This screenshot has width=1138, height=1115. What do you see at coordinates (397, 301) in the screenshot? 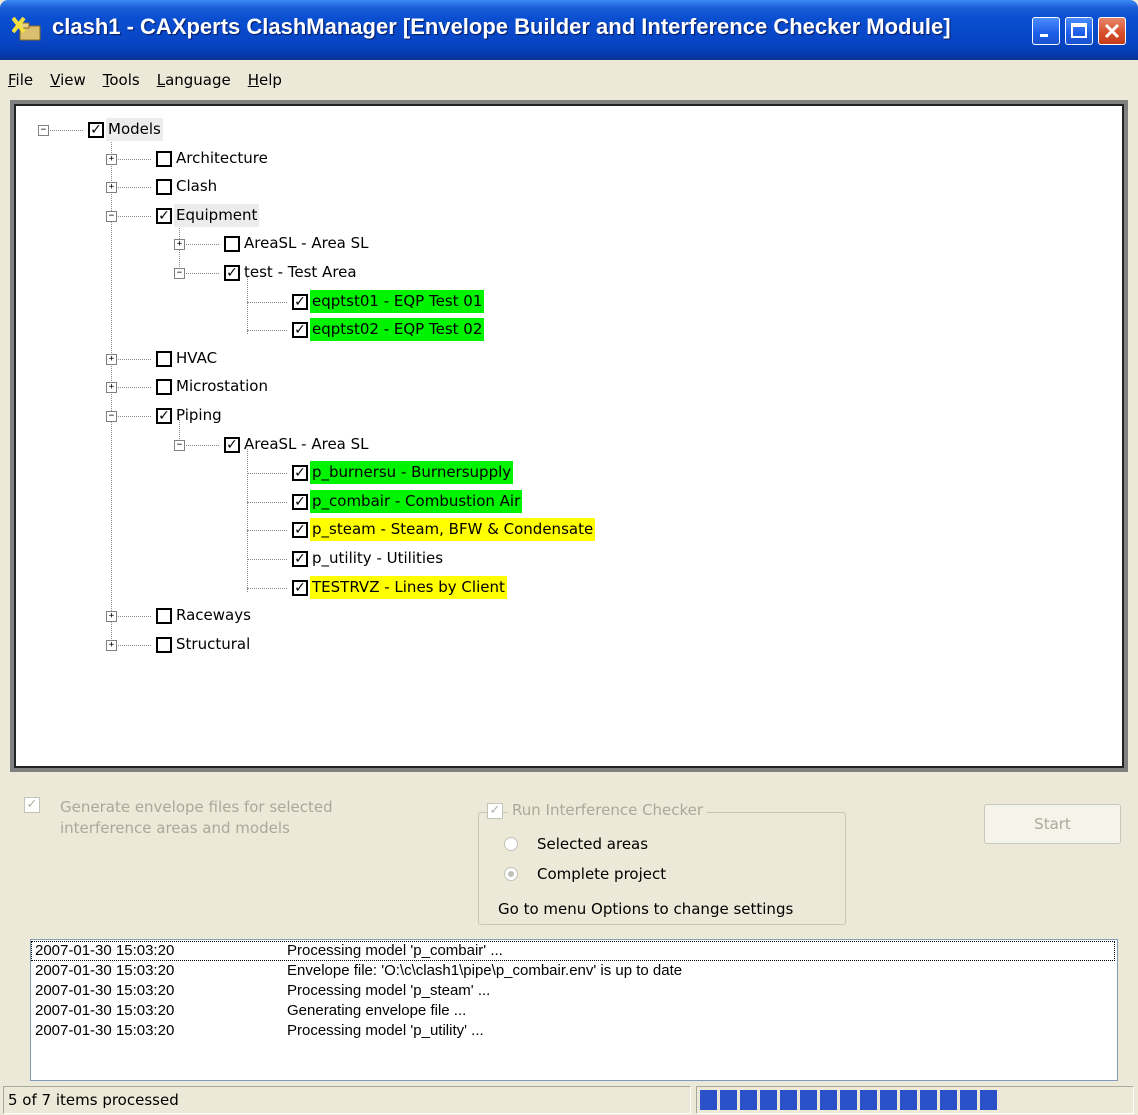
I see `tree-node-label: eqptst01 - EQP Test 01` at bounding box center [397, 301].